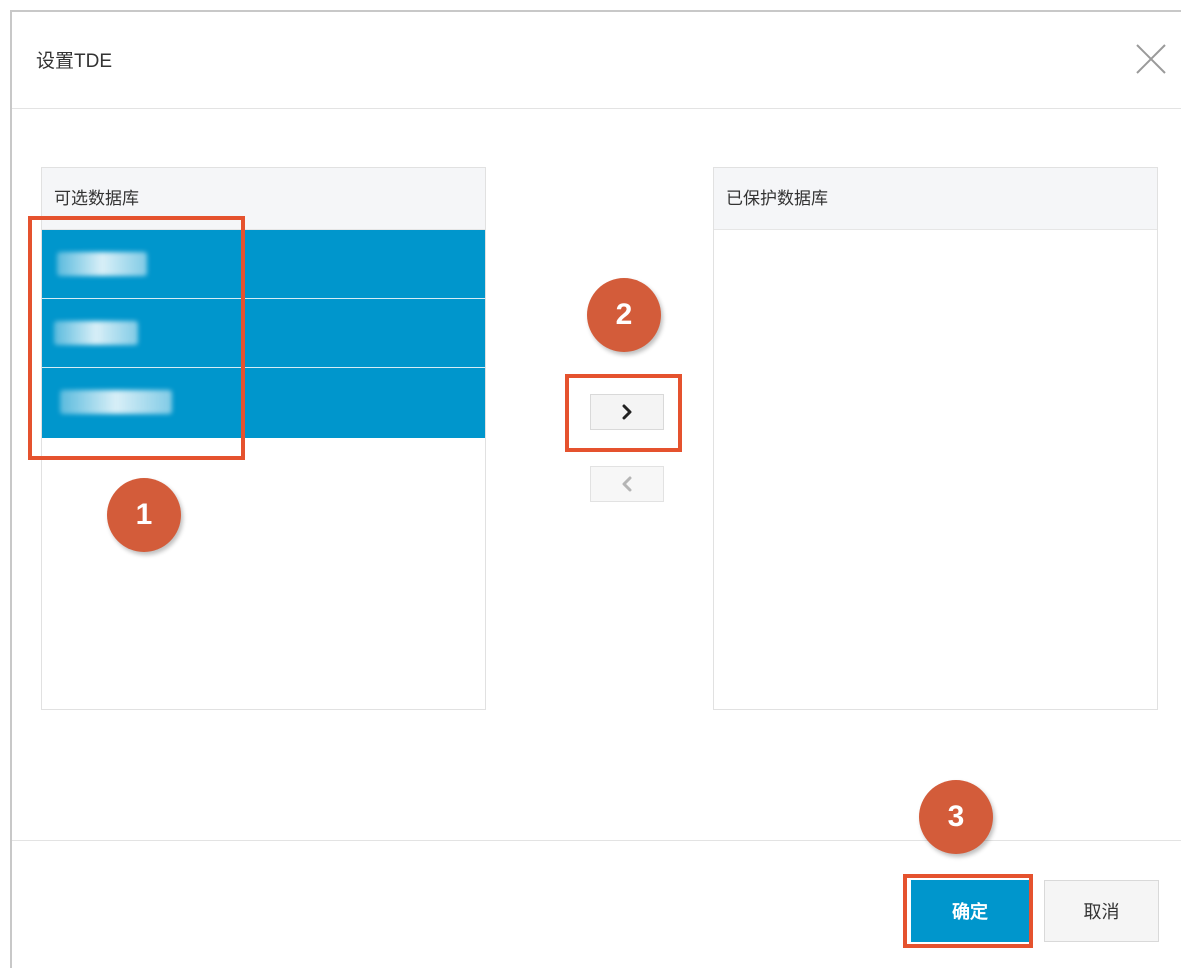 Image resolution: width=1181 pixels, height=968 pixels. I want to click on chevron-right-icon, so click(627, 412).